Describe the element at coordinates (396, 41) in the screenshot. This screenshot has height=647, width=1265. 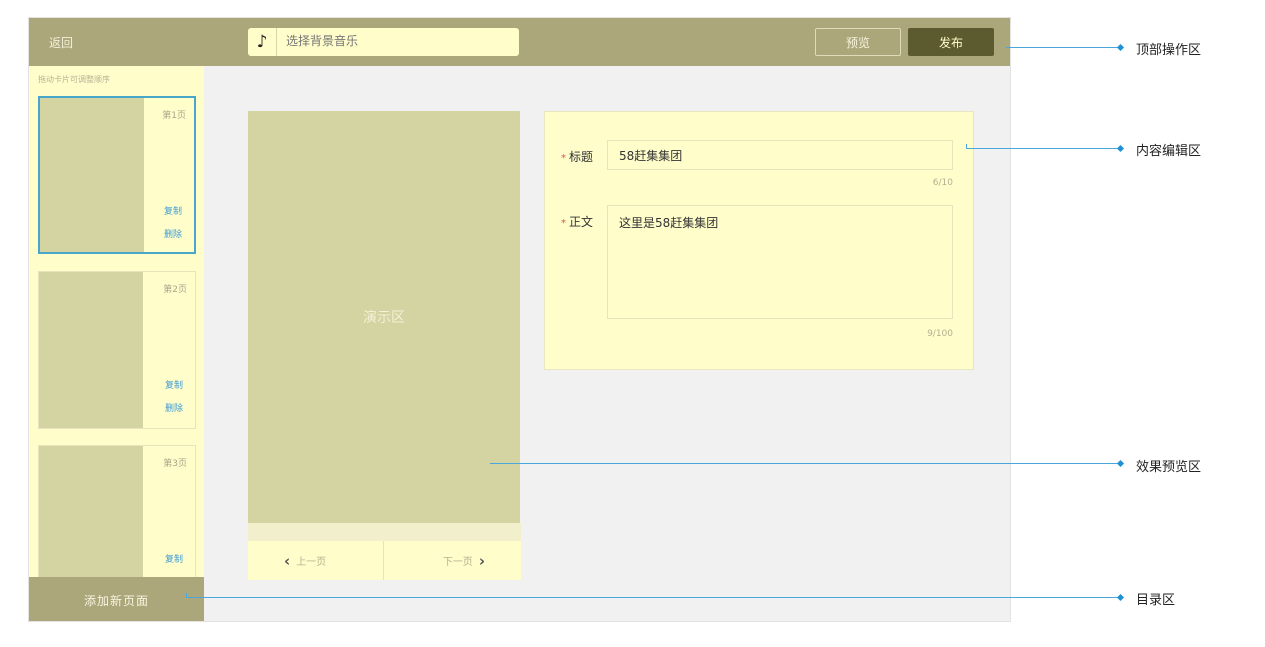
I see `music-input` at that location.